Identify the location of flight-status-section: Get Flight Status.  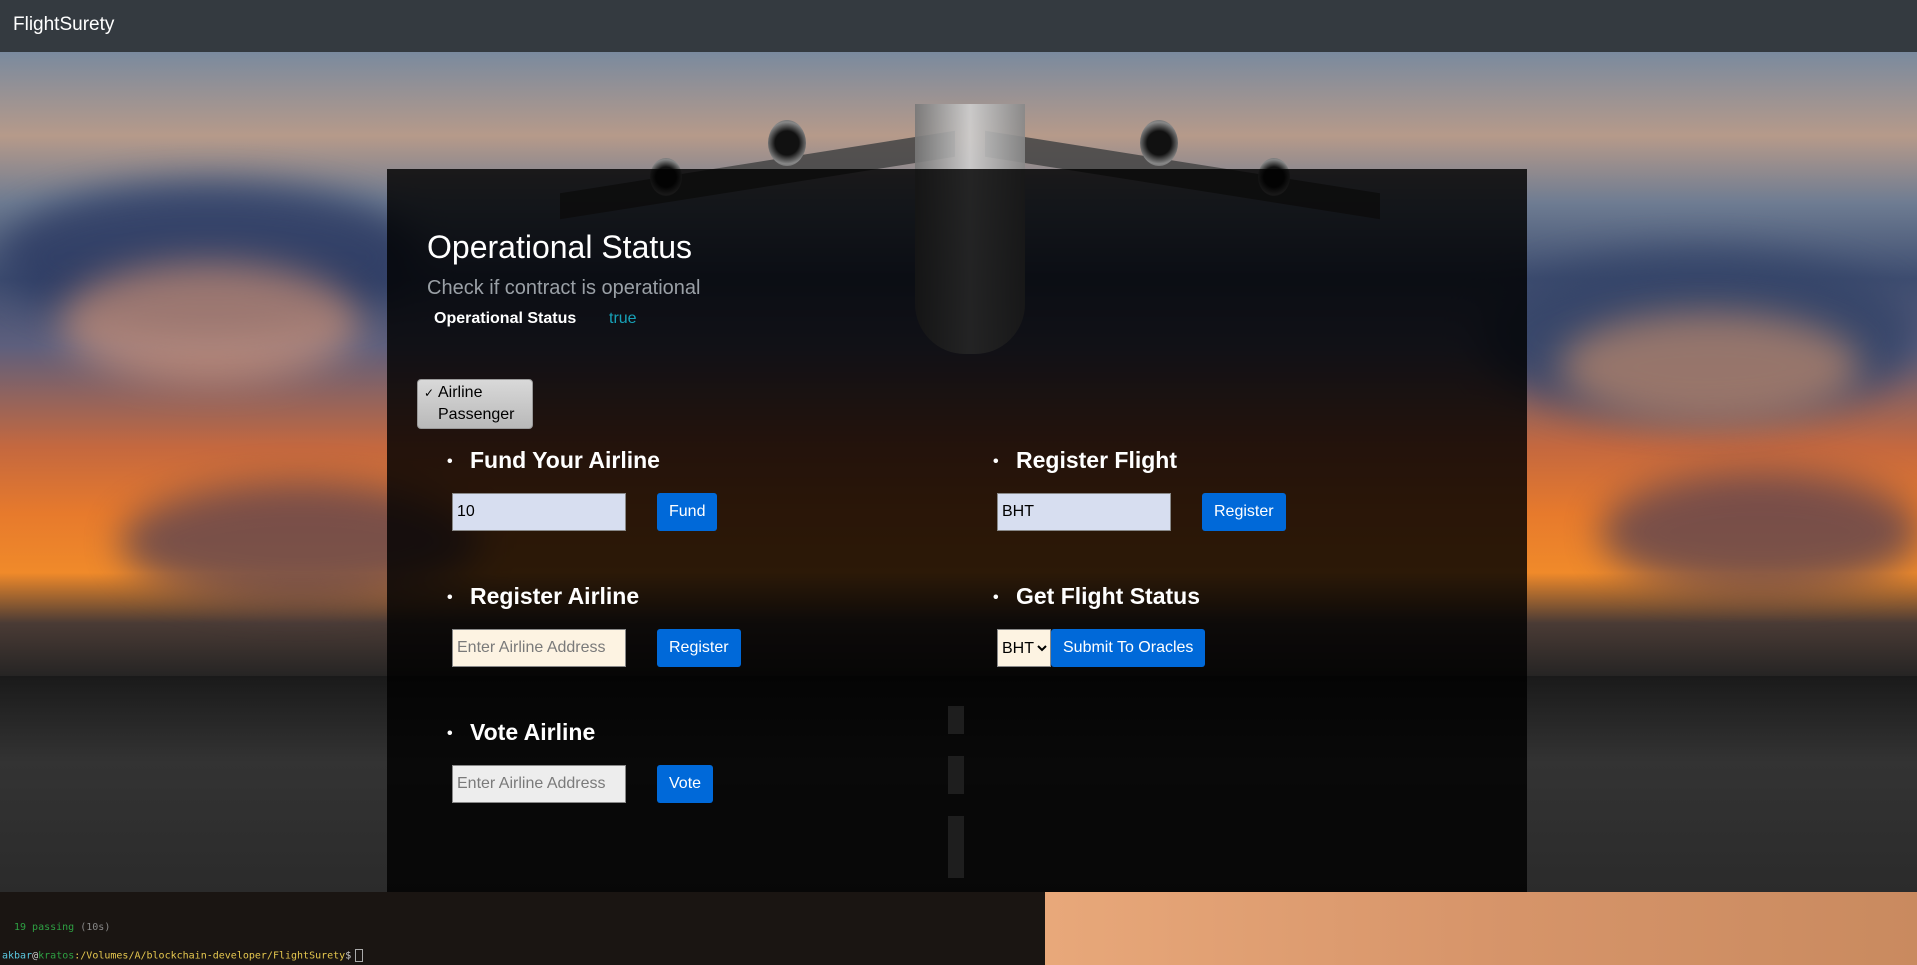
(1096, 598).